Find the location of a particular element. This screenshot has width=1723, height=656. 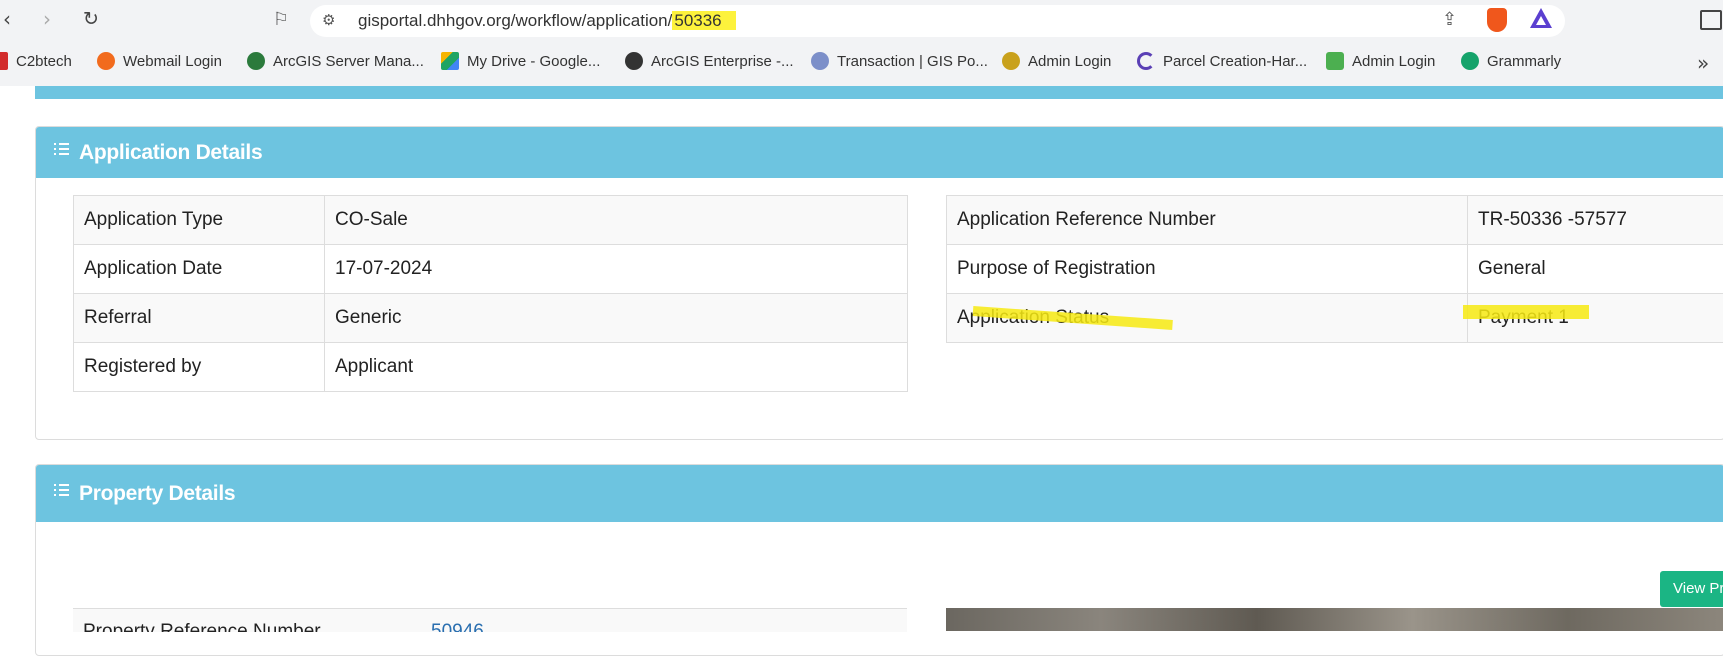

field-label: Registered by is located at coordinates (199, 367).